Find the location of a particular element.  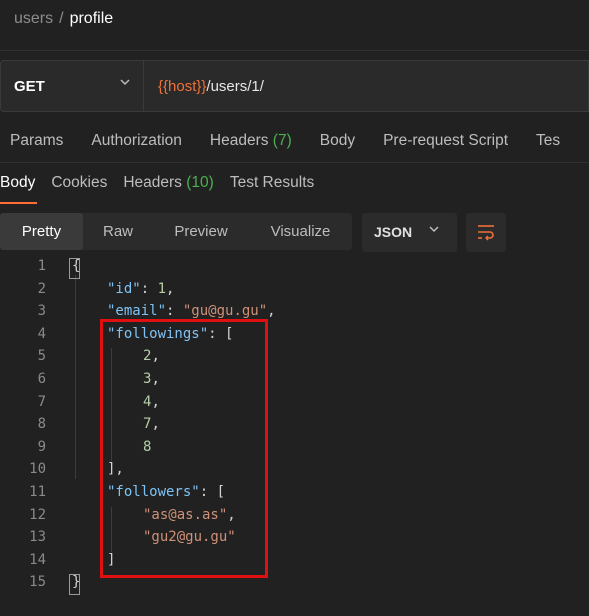

tab-pre-request-script: Pre-request Script is located at coordinates (445, 141).